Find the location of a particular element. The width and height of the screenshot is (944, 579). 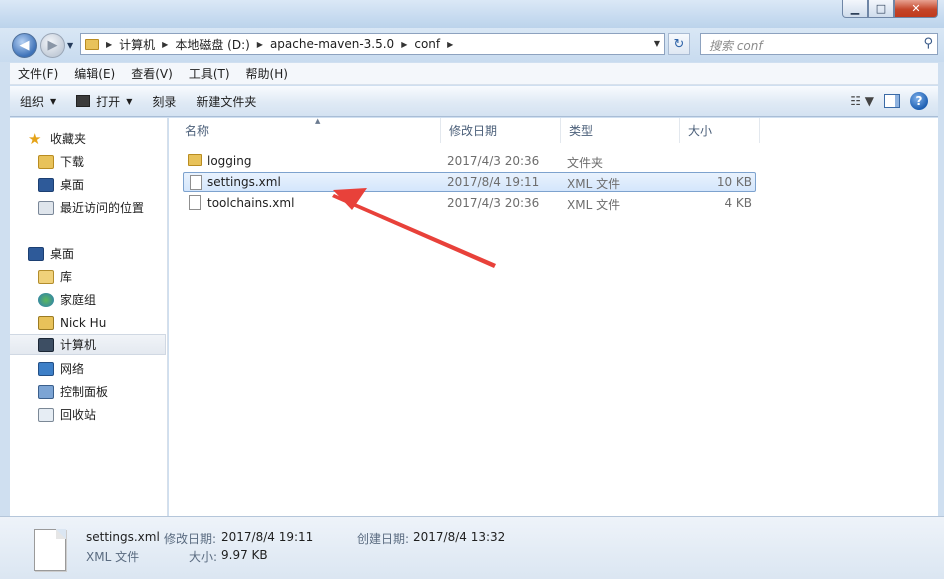

annotation-arrow-shape is located at coordinates (414, 231).